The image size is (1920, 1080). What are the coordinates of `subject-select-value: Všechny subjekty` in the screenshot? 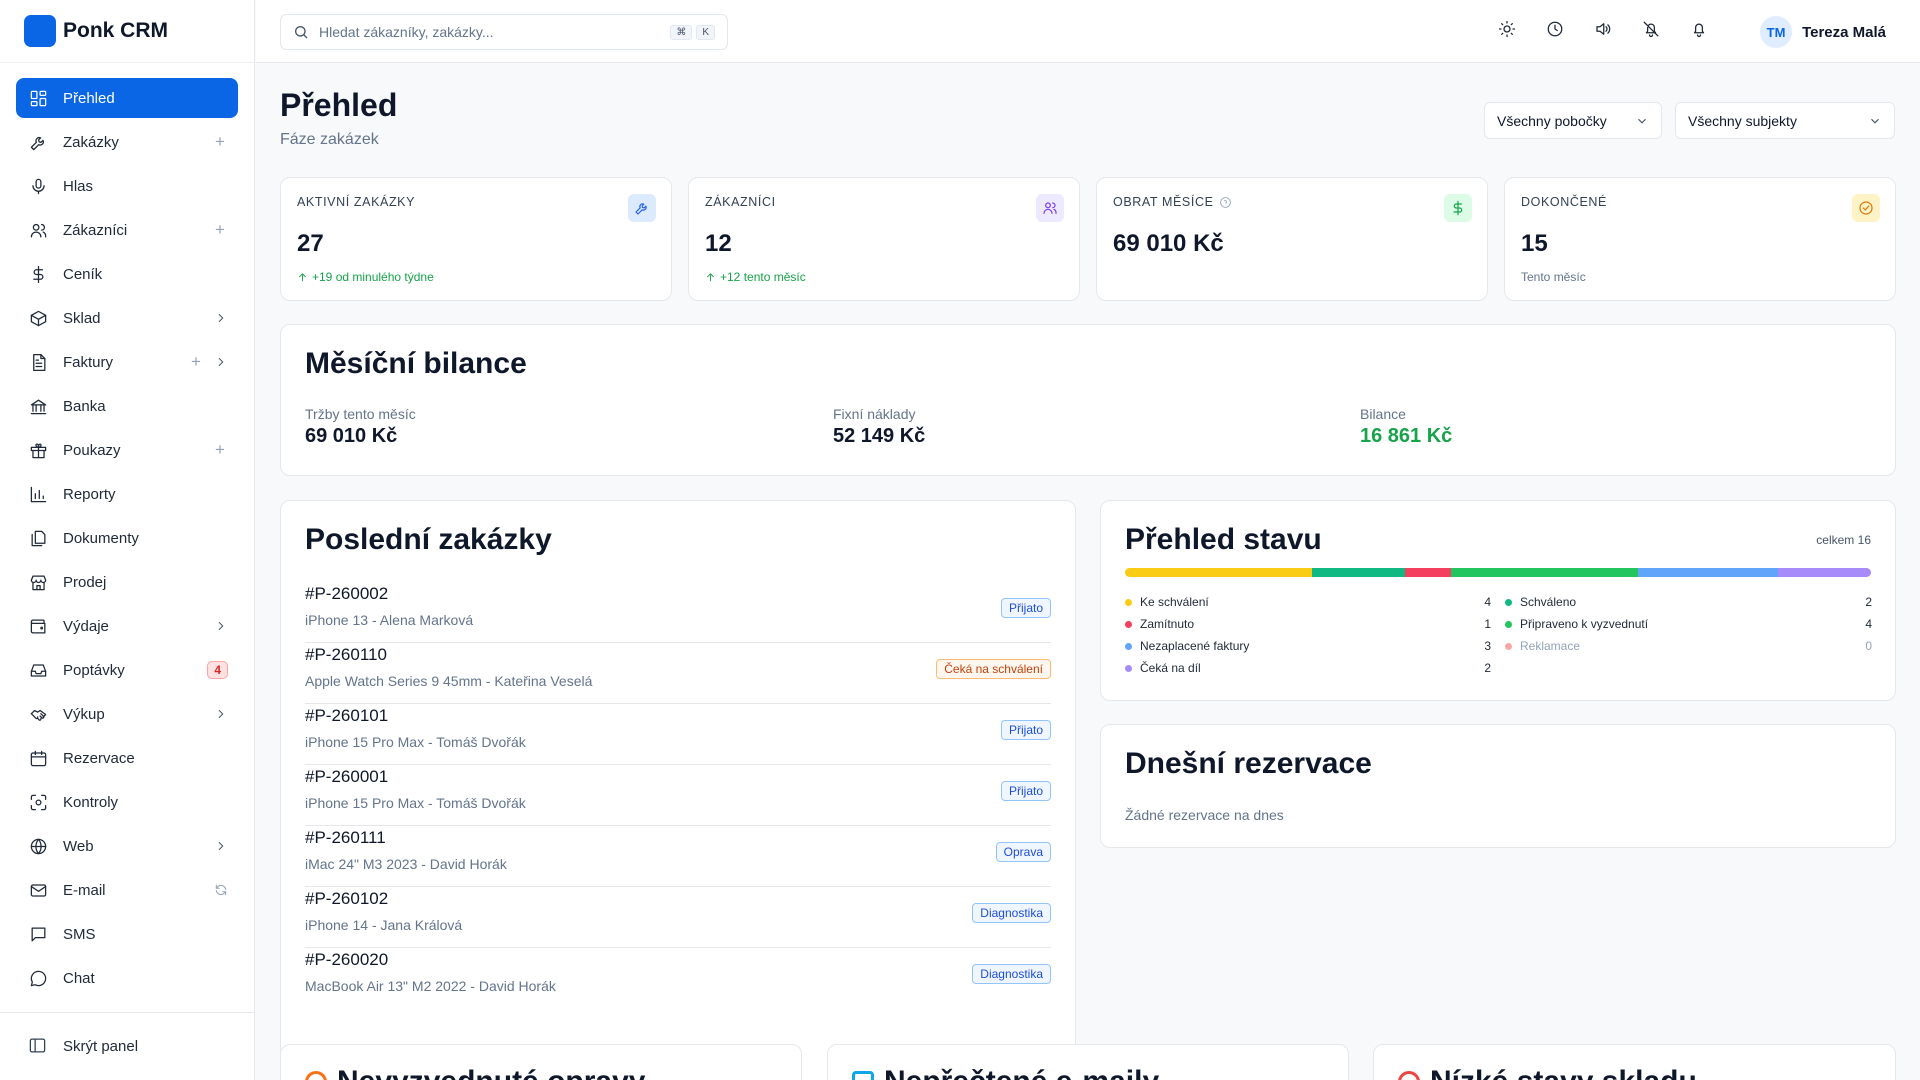 It's located at (1742, 120).